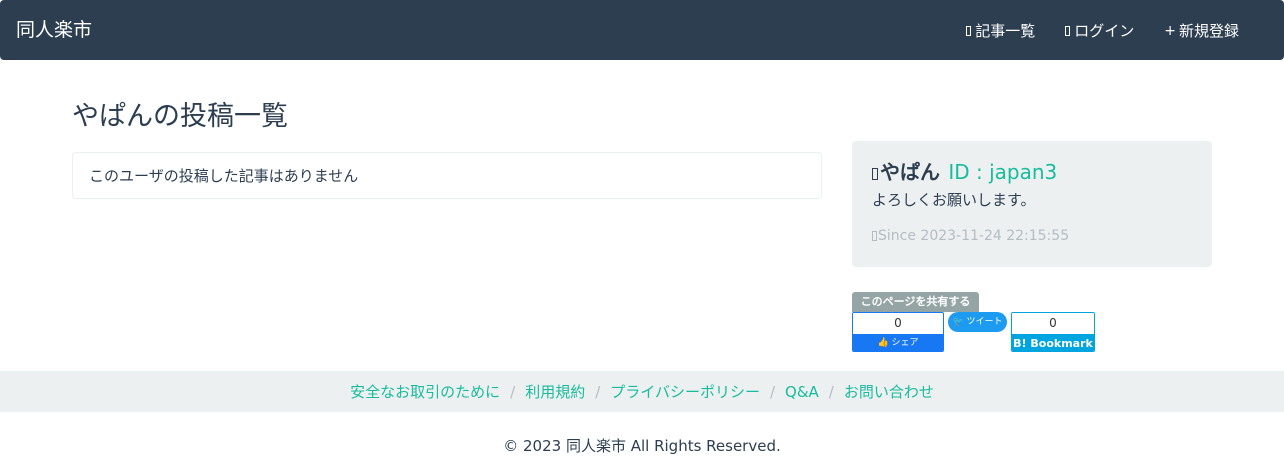 Image resolution: width=1284 pixels, height=460 pixels. I want to click on twitter-tweet-button: 🐦 ツイート, so click(977, 322).